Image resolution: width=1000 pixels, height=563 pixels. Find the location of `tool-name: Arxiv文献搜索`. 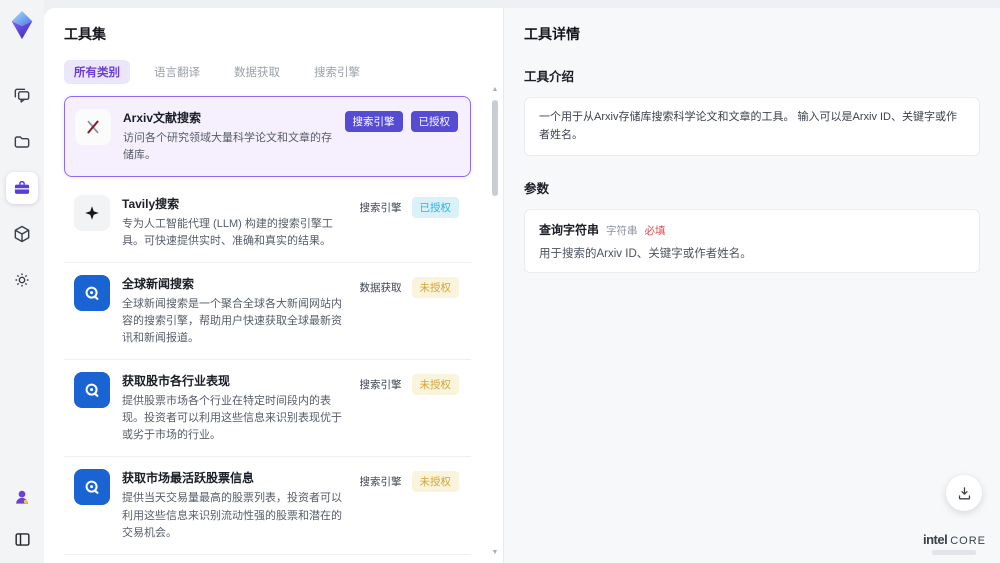

tool-name: Arxiv文献搜索 is located at coordinates (162, 118).